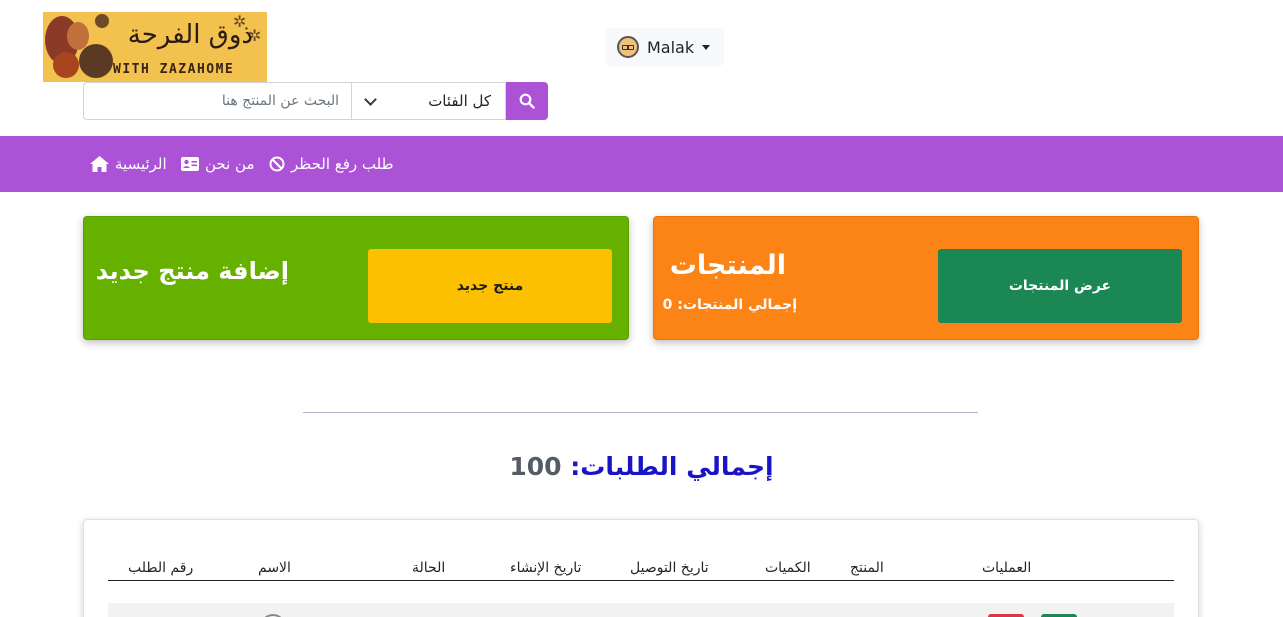 This screenshot has height=617, width=1283. I want to click on orders-total-value: 100, so click(535, 466).